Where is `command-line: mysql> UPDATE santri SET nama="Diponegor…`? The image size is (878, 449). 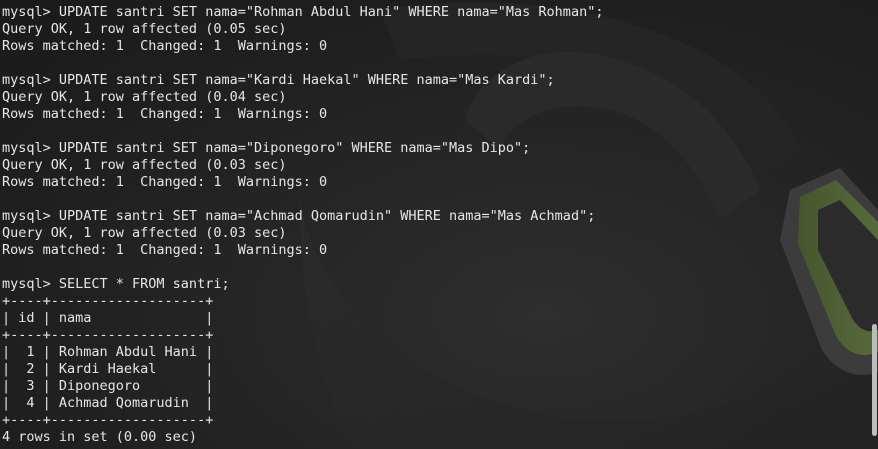
command-line: mysql> UPDATE santri SET nama="Diponegor… is located at coordinates (266, 148).